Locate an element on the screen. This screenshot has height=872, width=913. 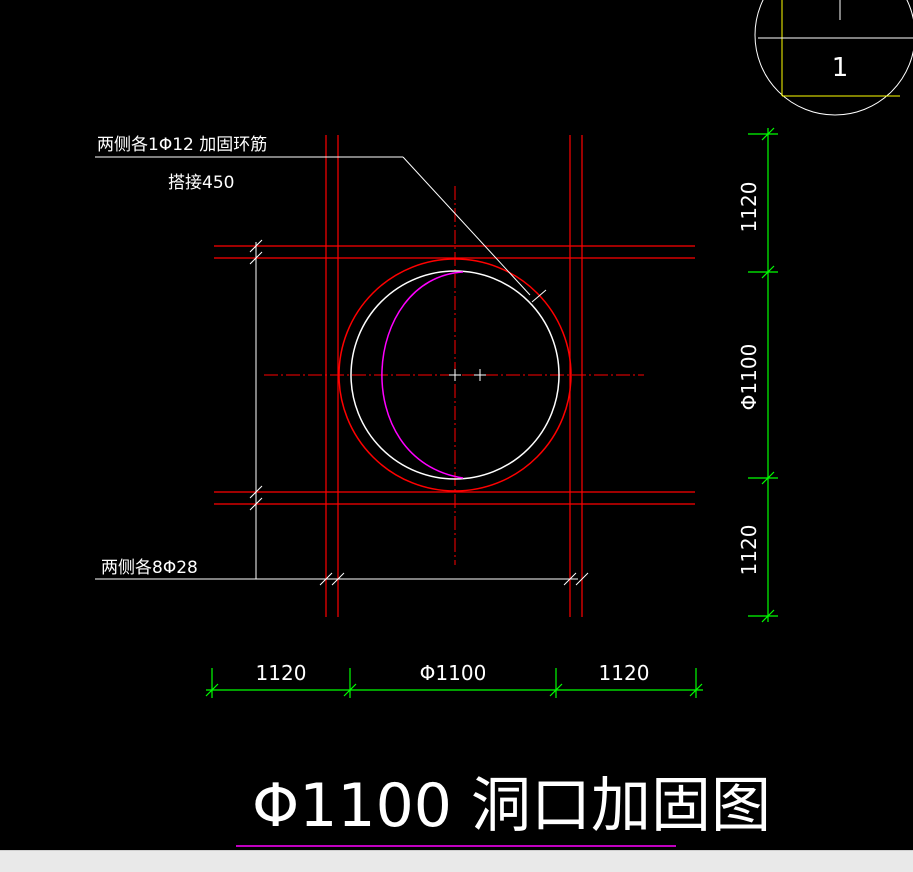
dim-bottom-center: Φ1100 is located at coordinates (453, 673).